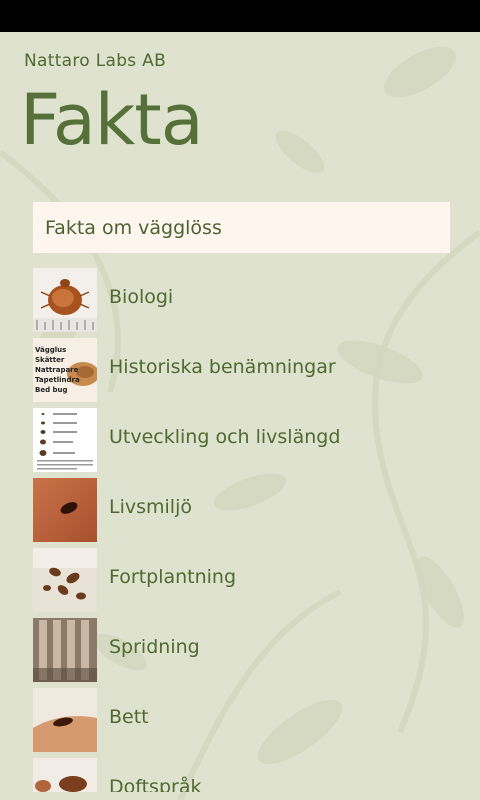 The width and height of the screenshot is (480, 800). I want to click on list-item-fortplantning: Fortplantning, so click(243, 580).